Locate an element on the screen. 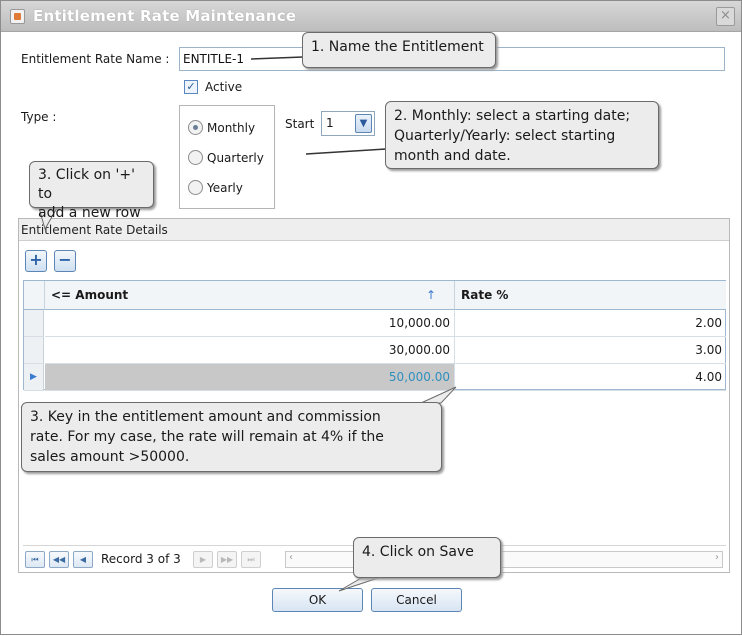 The width and height of the screenshot is (742, 636). close-button: × is located at coordinates (725, 16).